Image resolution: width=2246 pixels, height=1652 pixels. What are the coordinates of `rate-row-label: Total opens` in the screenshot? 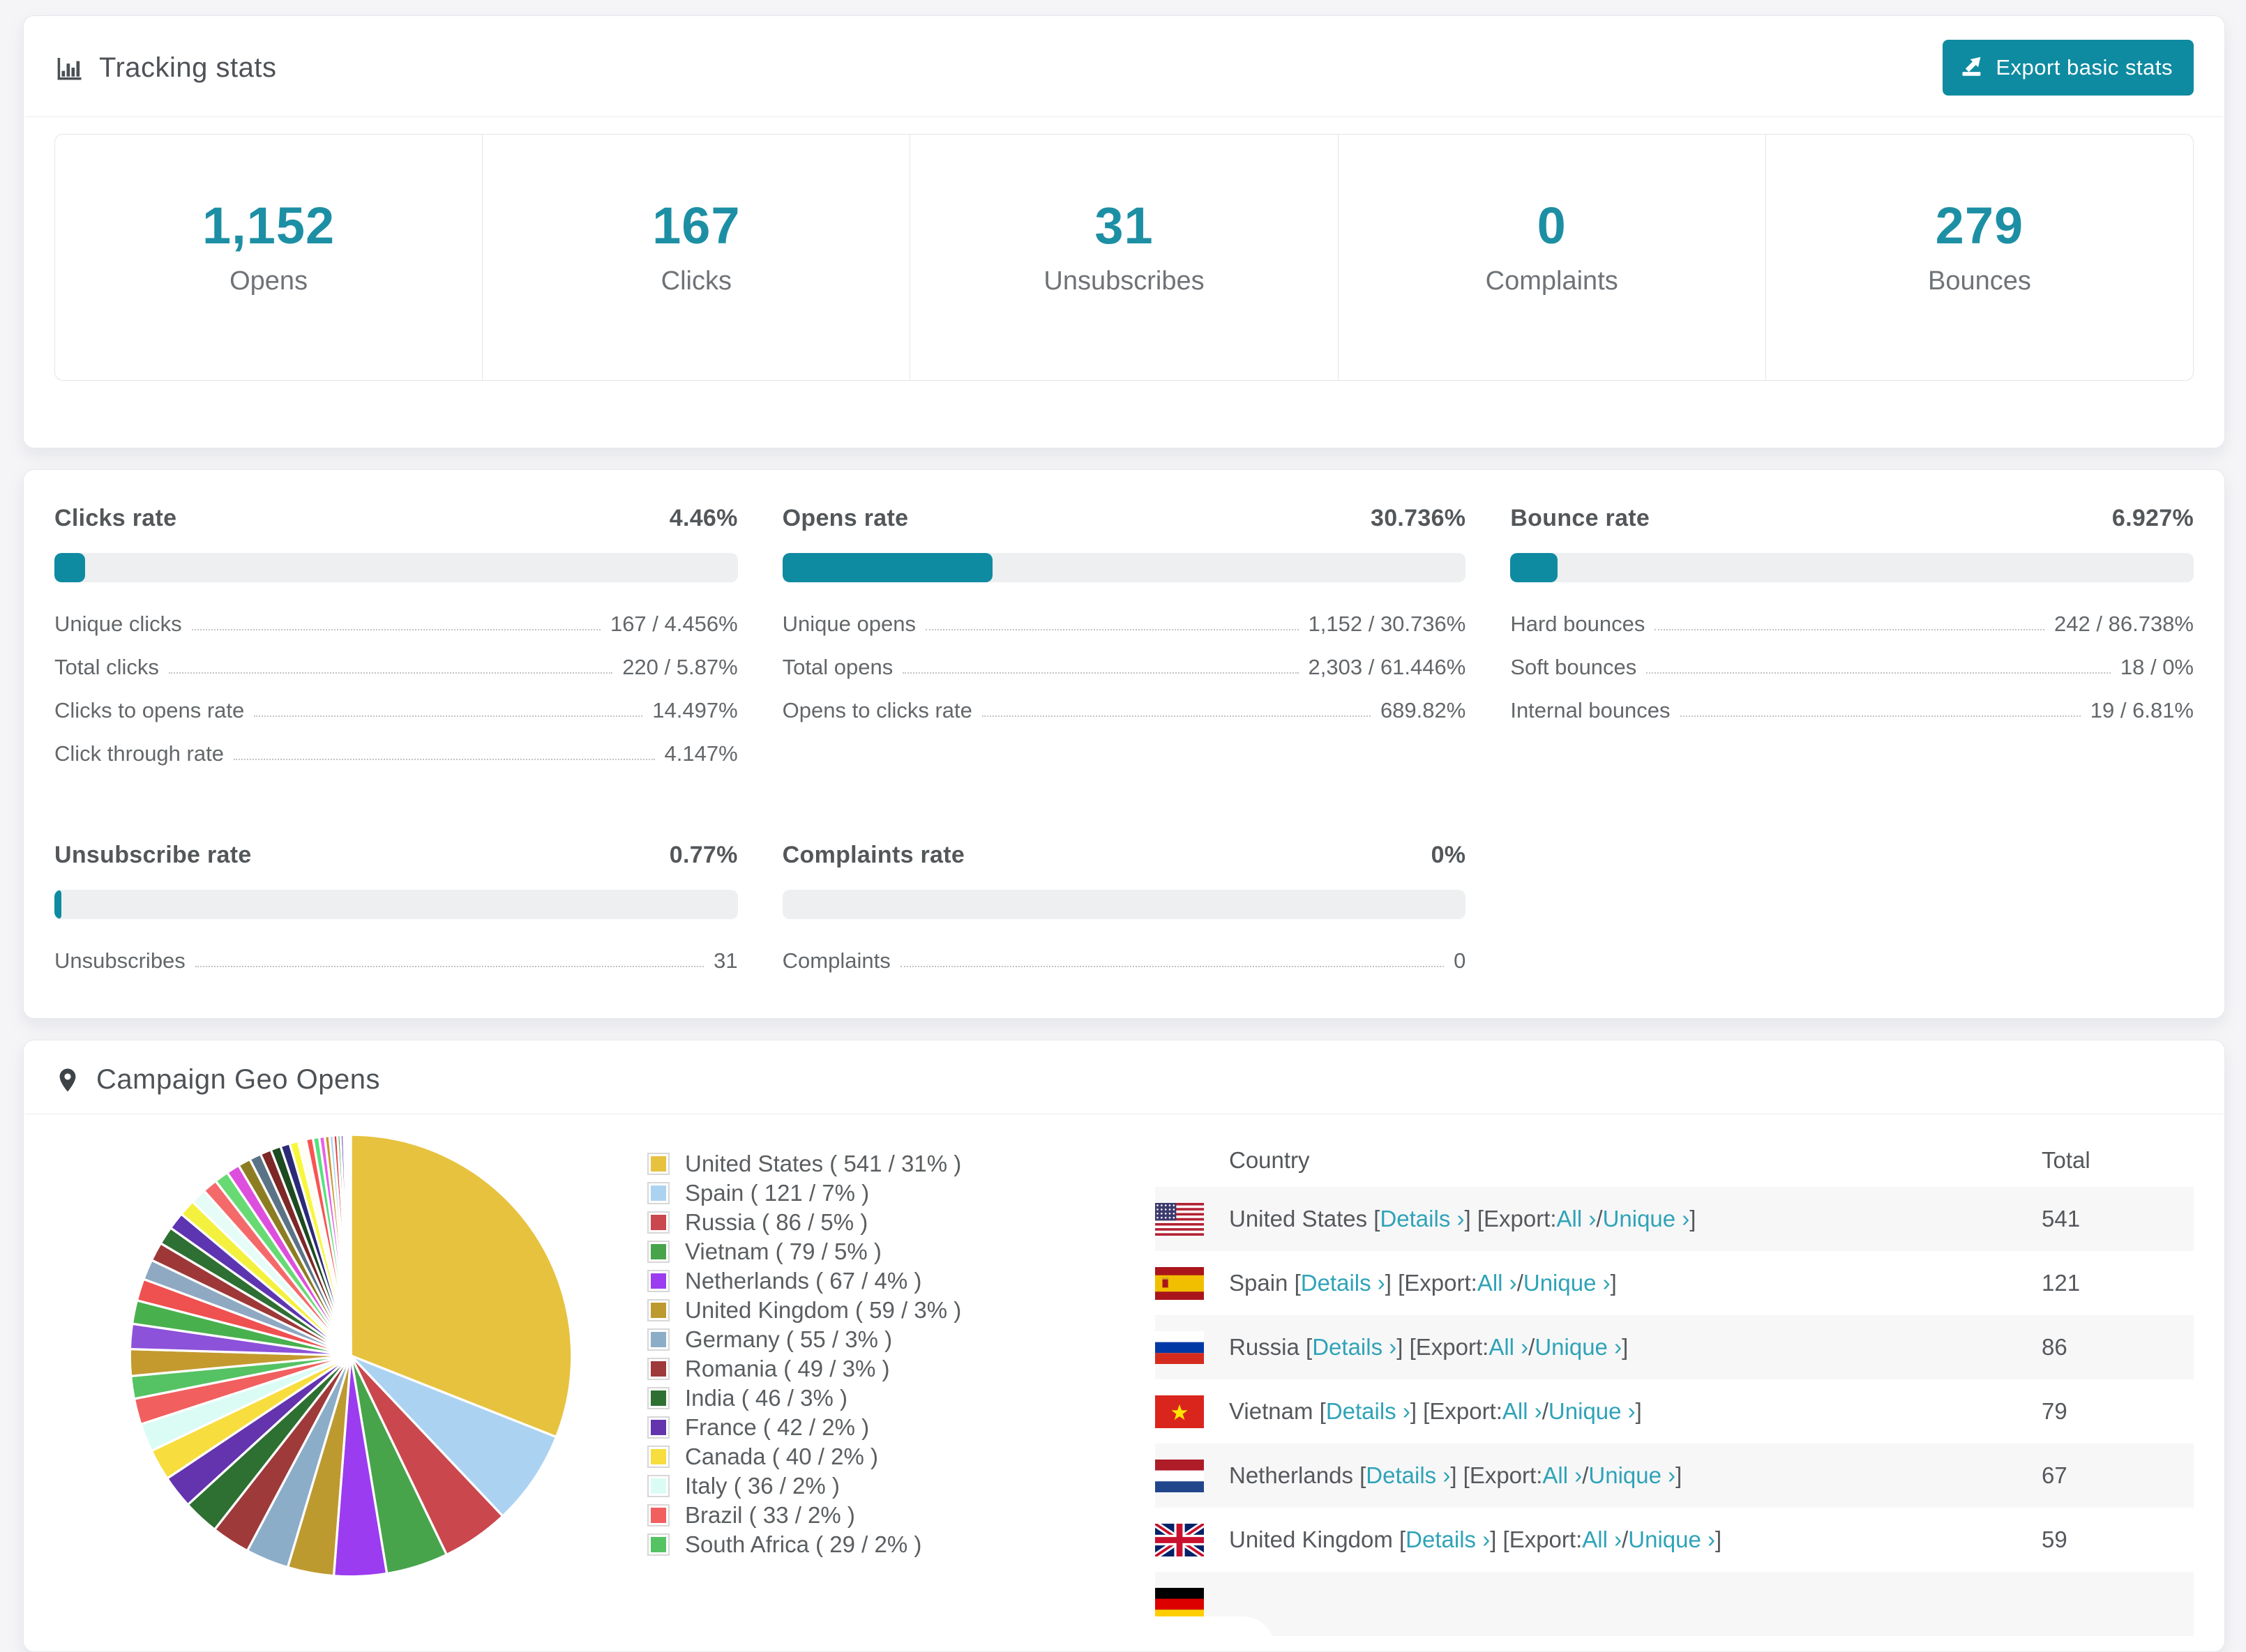 It's located at (838, 667).